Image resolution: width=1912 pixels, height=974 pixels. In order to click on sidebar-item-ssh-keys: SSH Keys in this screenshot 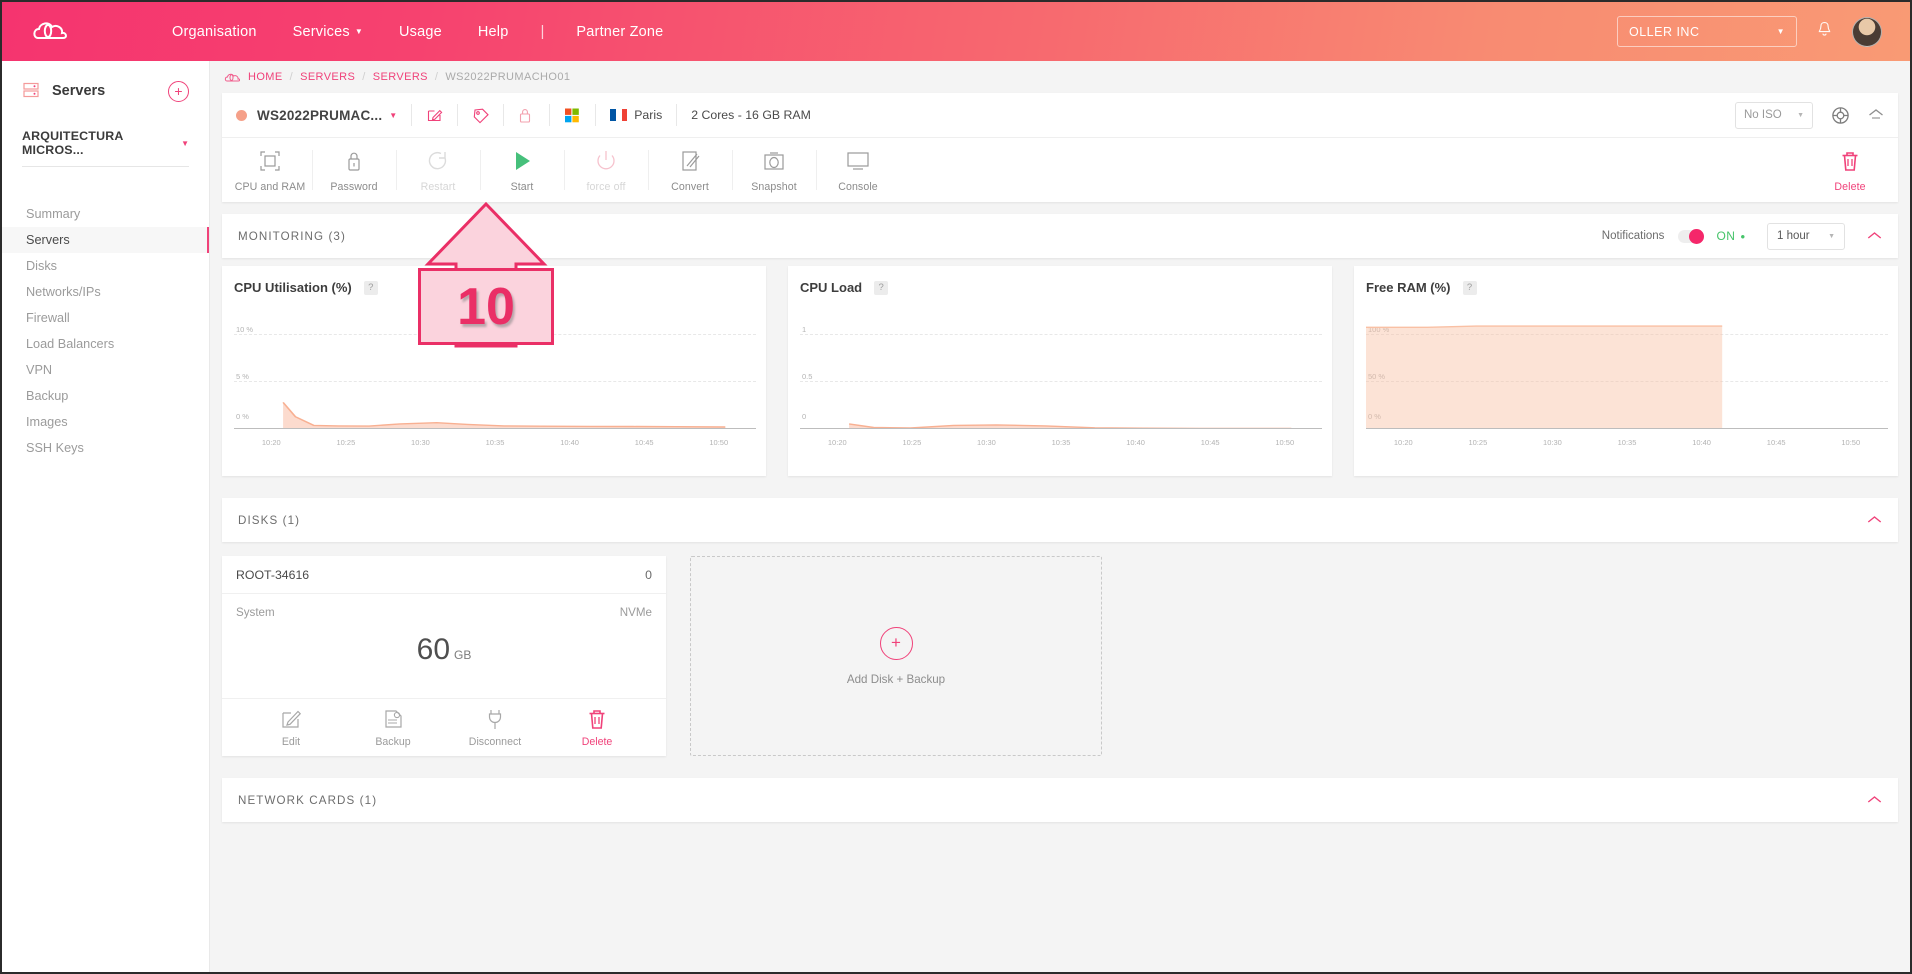, I will do `click(105, 448)`.